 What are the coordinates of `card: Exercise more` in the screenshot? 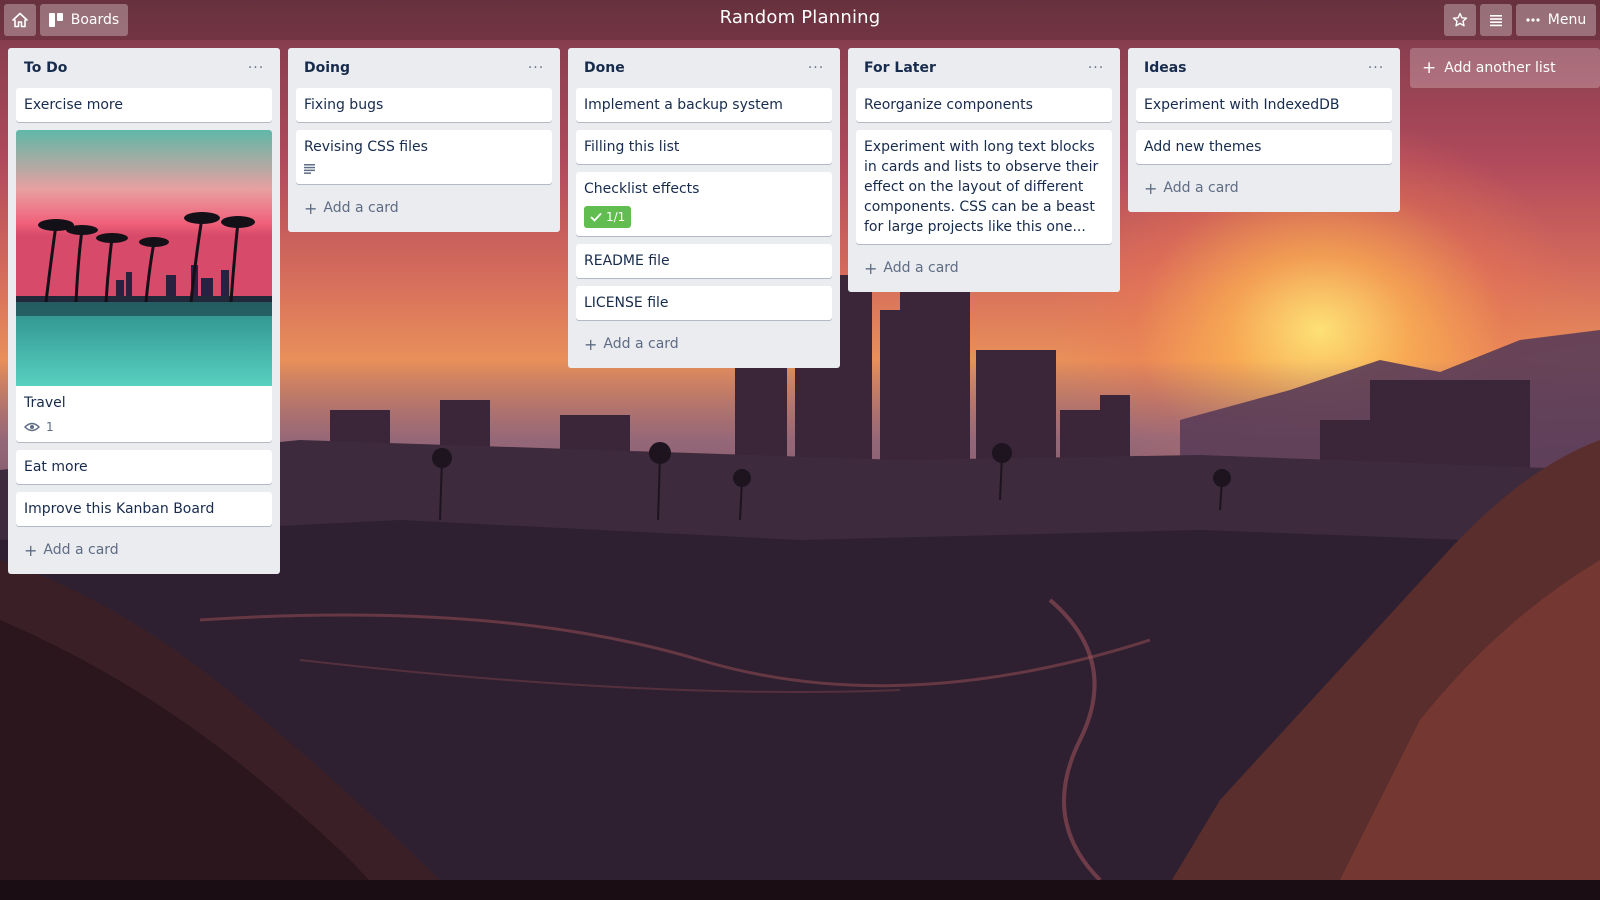 It's located at (144, 105).